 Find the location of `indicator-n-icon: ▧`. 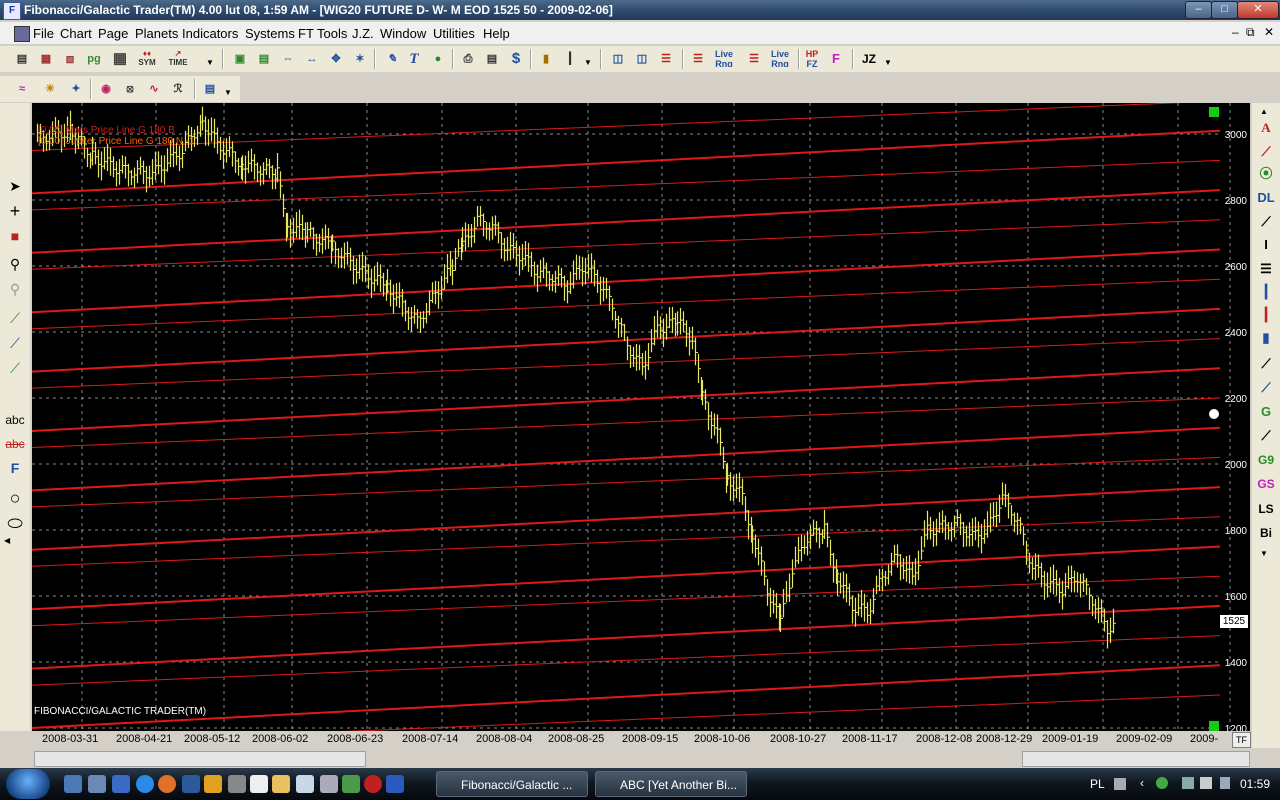

indicator-n-icon: ▧ is located at coordinates (70, 59).